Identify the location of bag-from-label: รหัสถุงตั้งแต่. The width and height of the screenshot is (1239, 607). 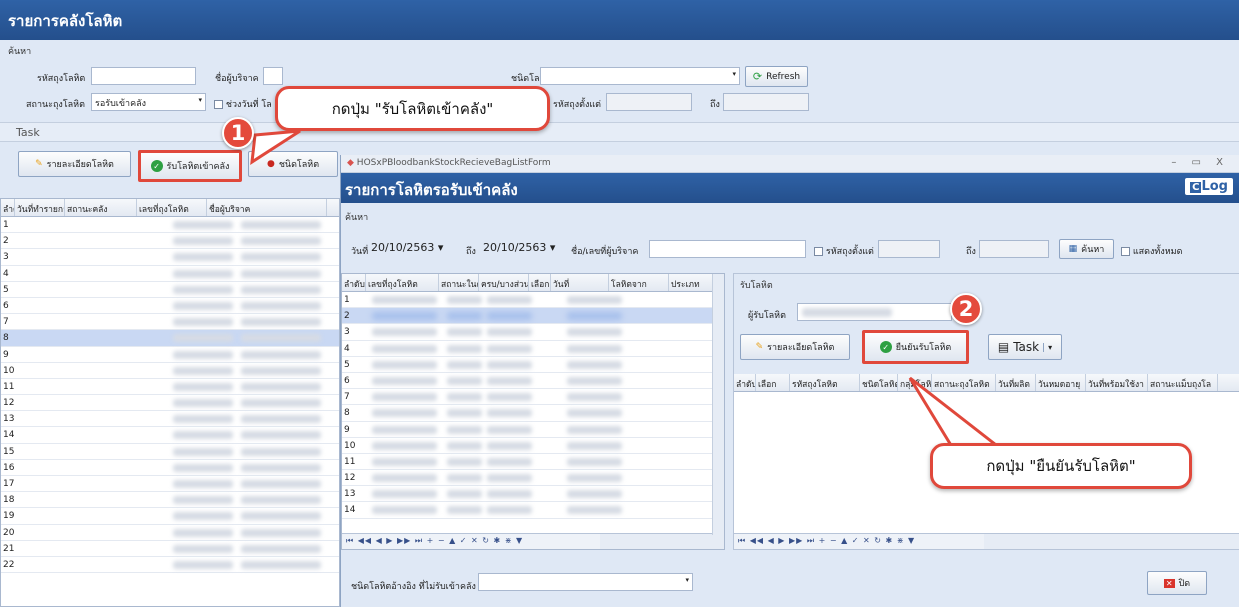
(577, 105).